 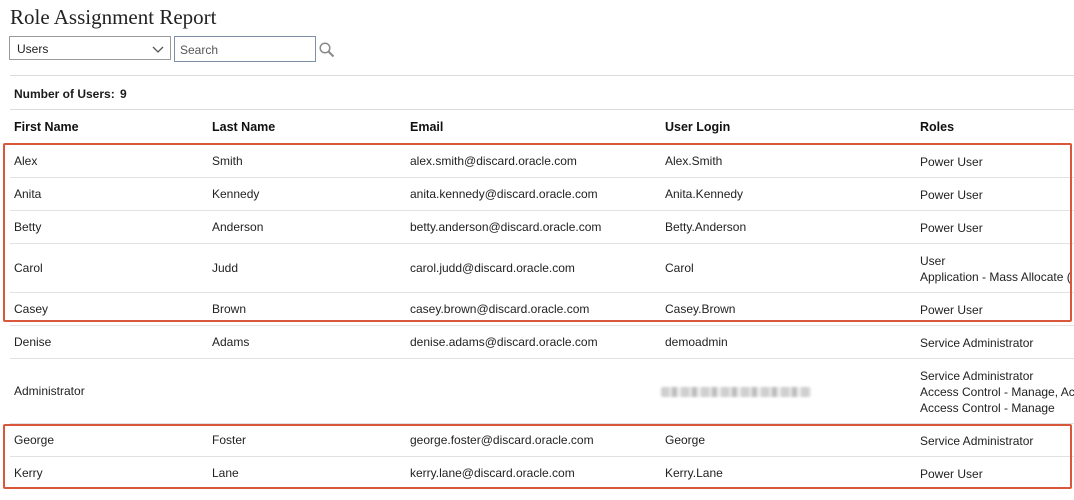 What do you see at coordinates (31, 308) in the screenshot?
I see `first-name-cell: Casey` at bounding box center [31, 308].